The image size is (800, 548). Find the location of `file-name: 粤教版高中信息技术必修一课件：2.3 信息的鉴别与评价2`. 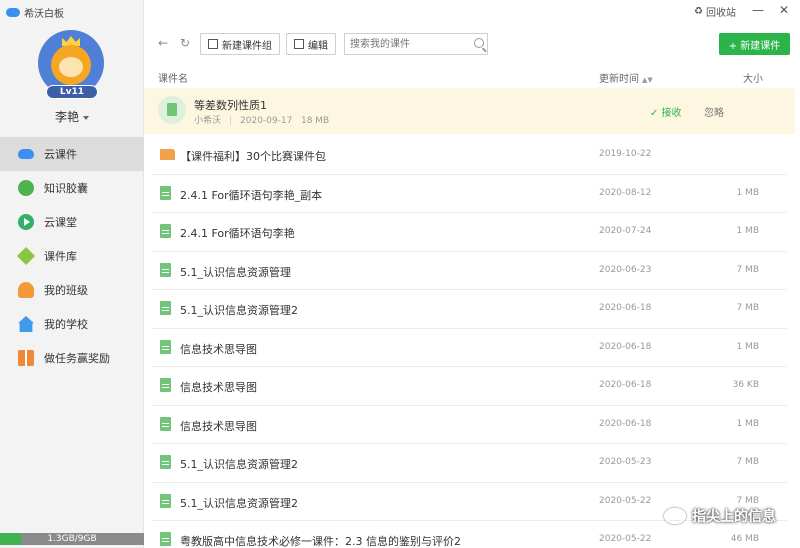

file-name: 粤教版高中信息技术必修一课件：2.3 信息的鉴别与评价2 is located at coordinates (320, 541).